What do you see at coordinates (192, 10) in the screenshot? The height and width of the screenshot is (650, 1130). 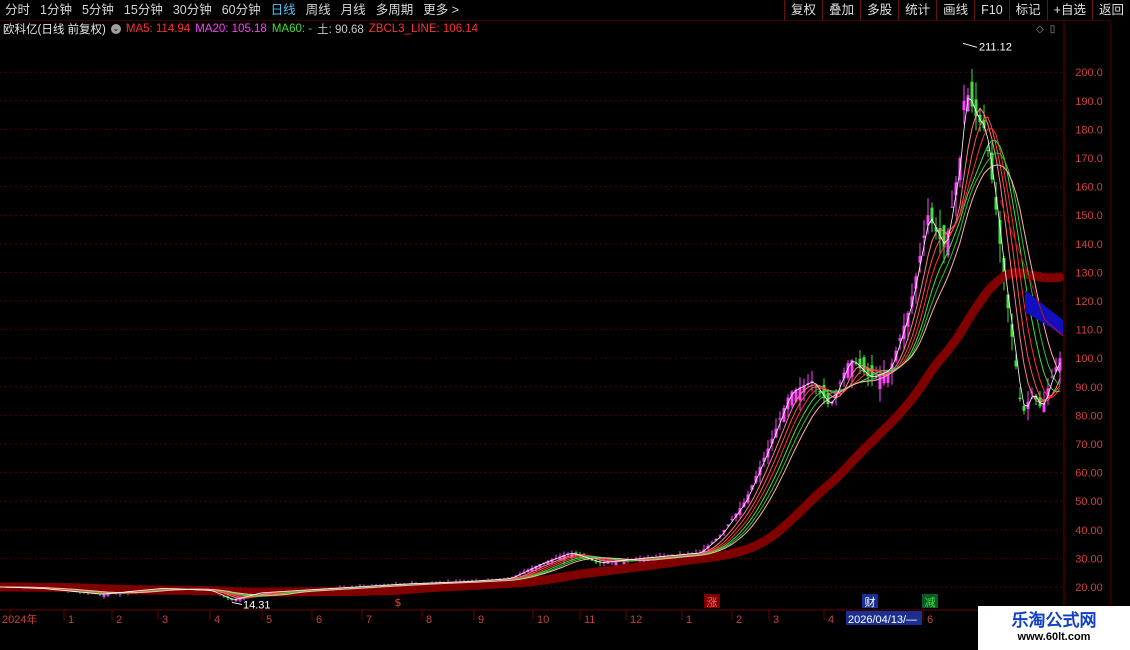 I see `tab-30min: 30分钟` at bounding box center [192, 10].